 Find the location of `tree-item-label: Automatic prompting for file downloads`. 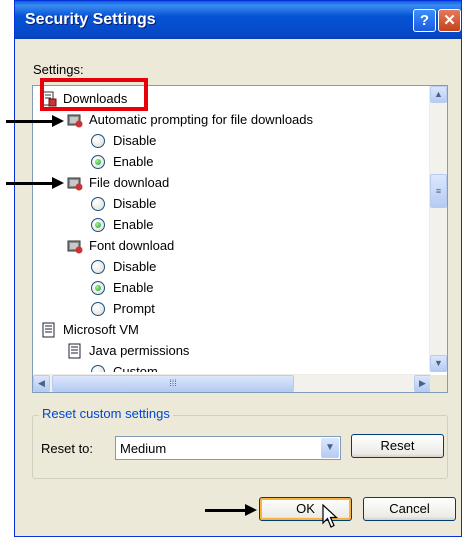

tree-item-label: Automatic prompting for file downloads is located at coordinates (201, 119).